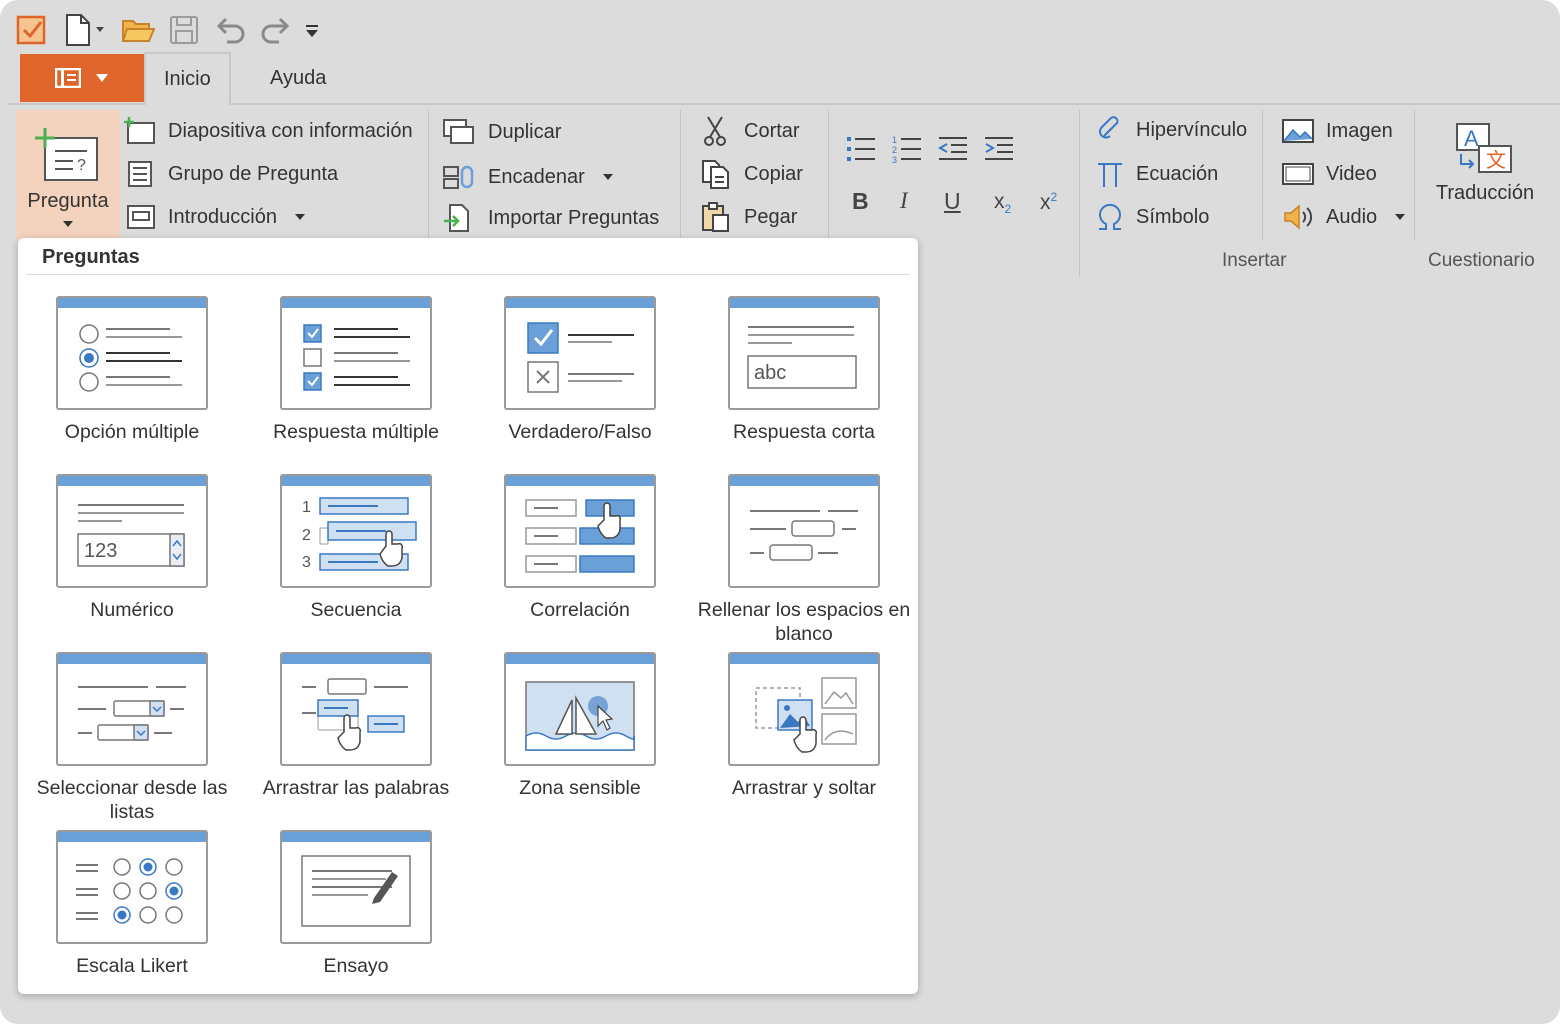  What do you see at coordinates (904, 201) in the screenshot?
I see `italic-button: I` at bounding box center [904, 201].